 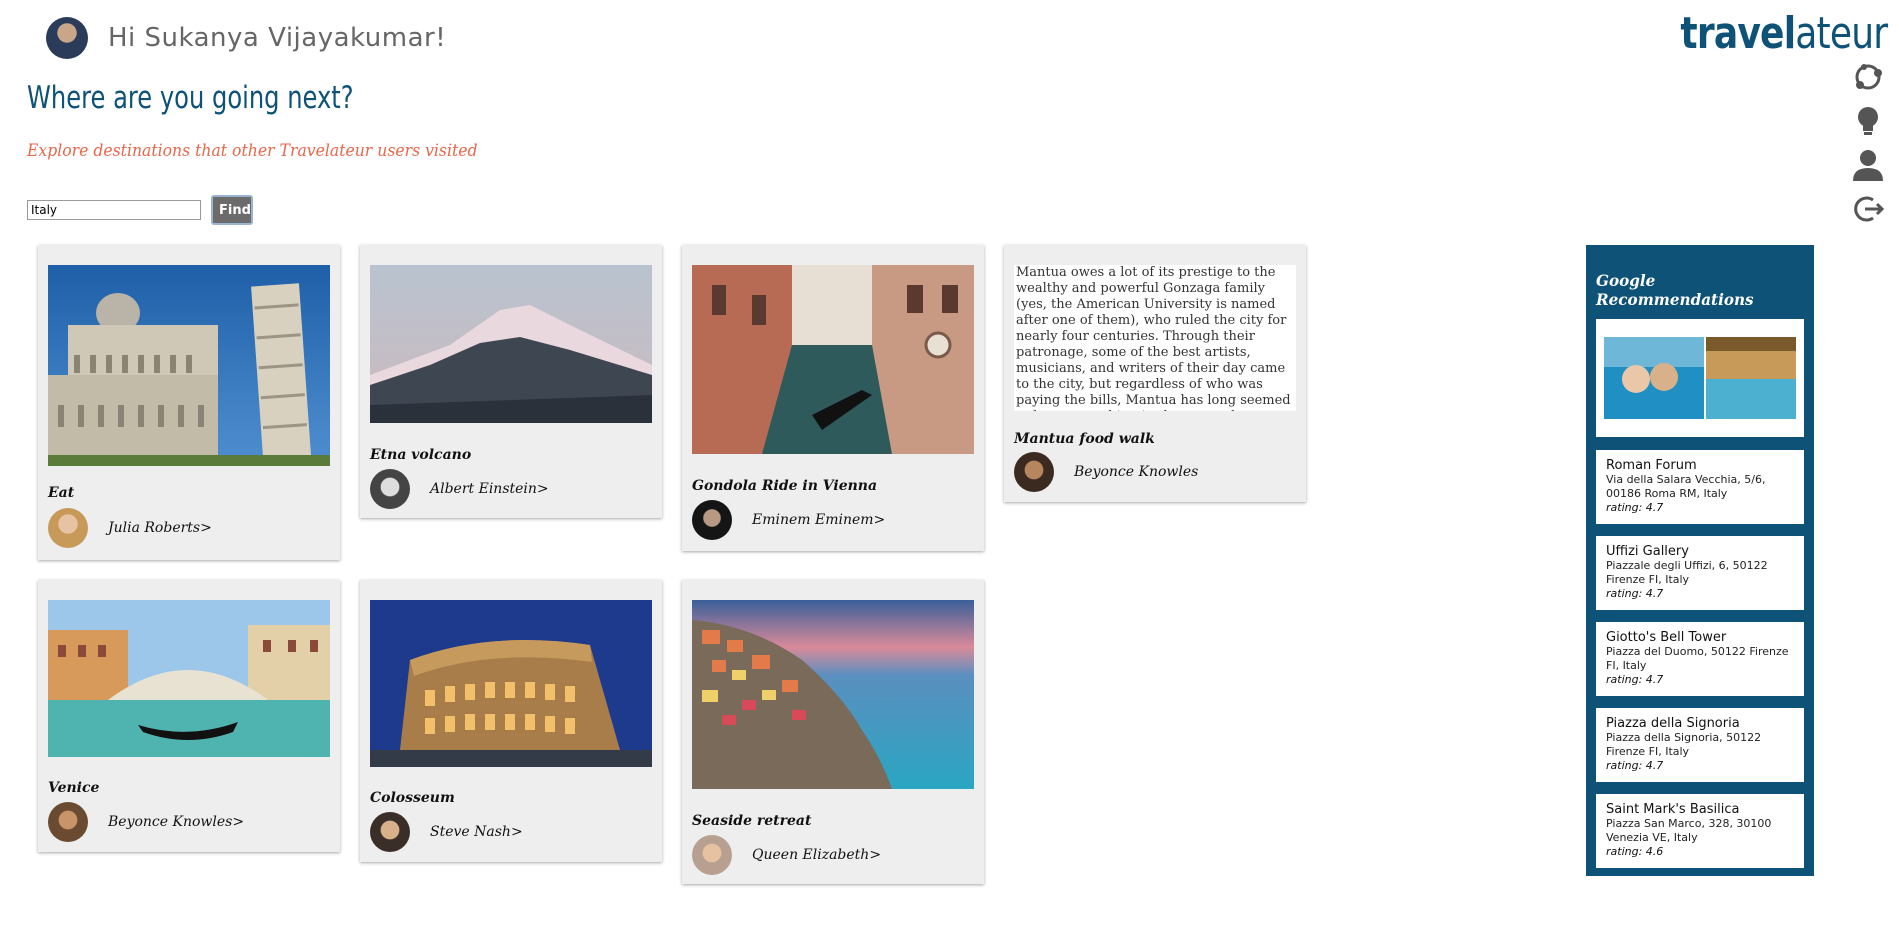 I want to click on card-title: Etna volcano, so click(x=421, y=455).